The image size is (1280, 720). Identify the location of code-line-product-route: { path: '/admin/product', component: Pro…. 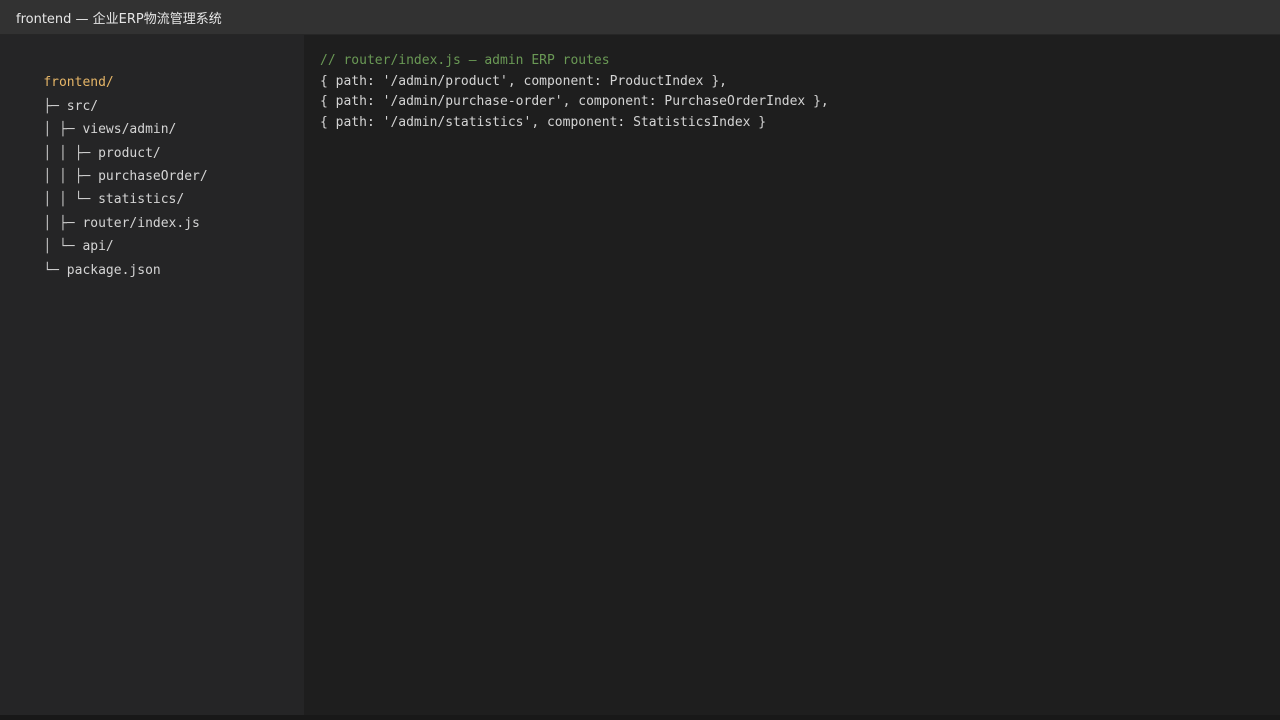
(523, 81).